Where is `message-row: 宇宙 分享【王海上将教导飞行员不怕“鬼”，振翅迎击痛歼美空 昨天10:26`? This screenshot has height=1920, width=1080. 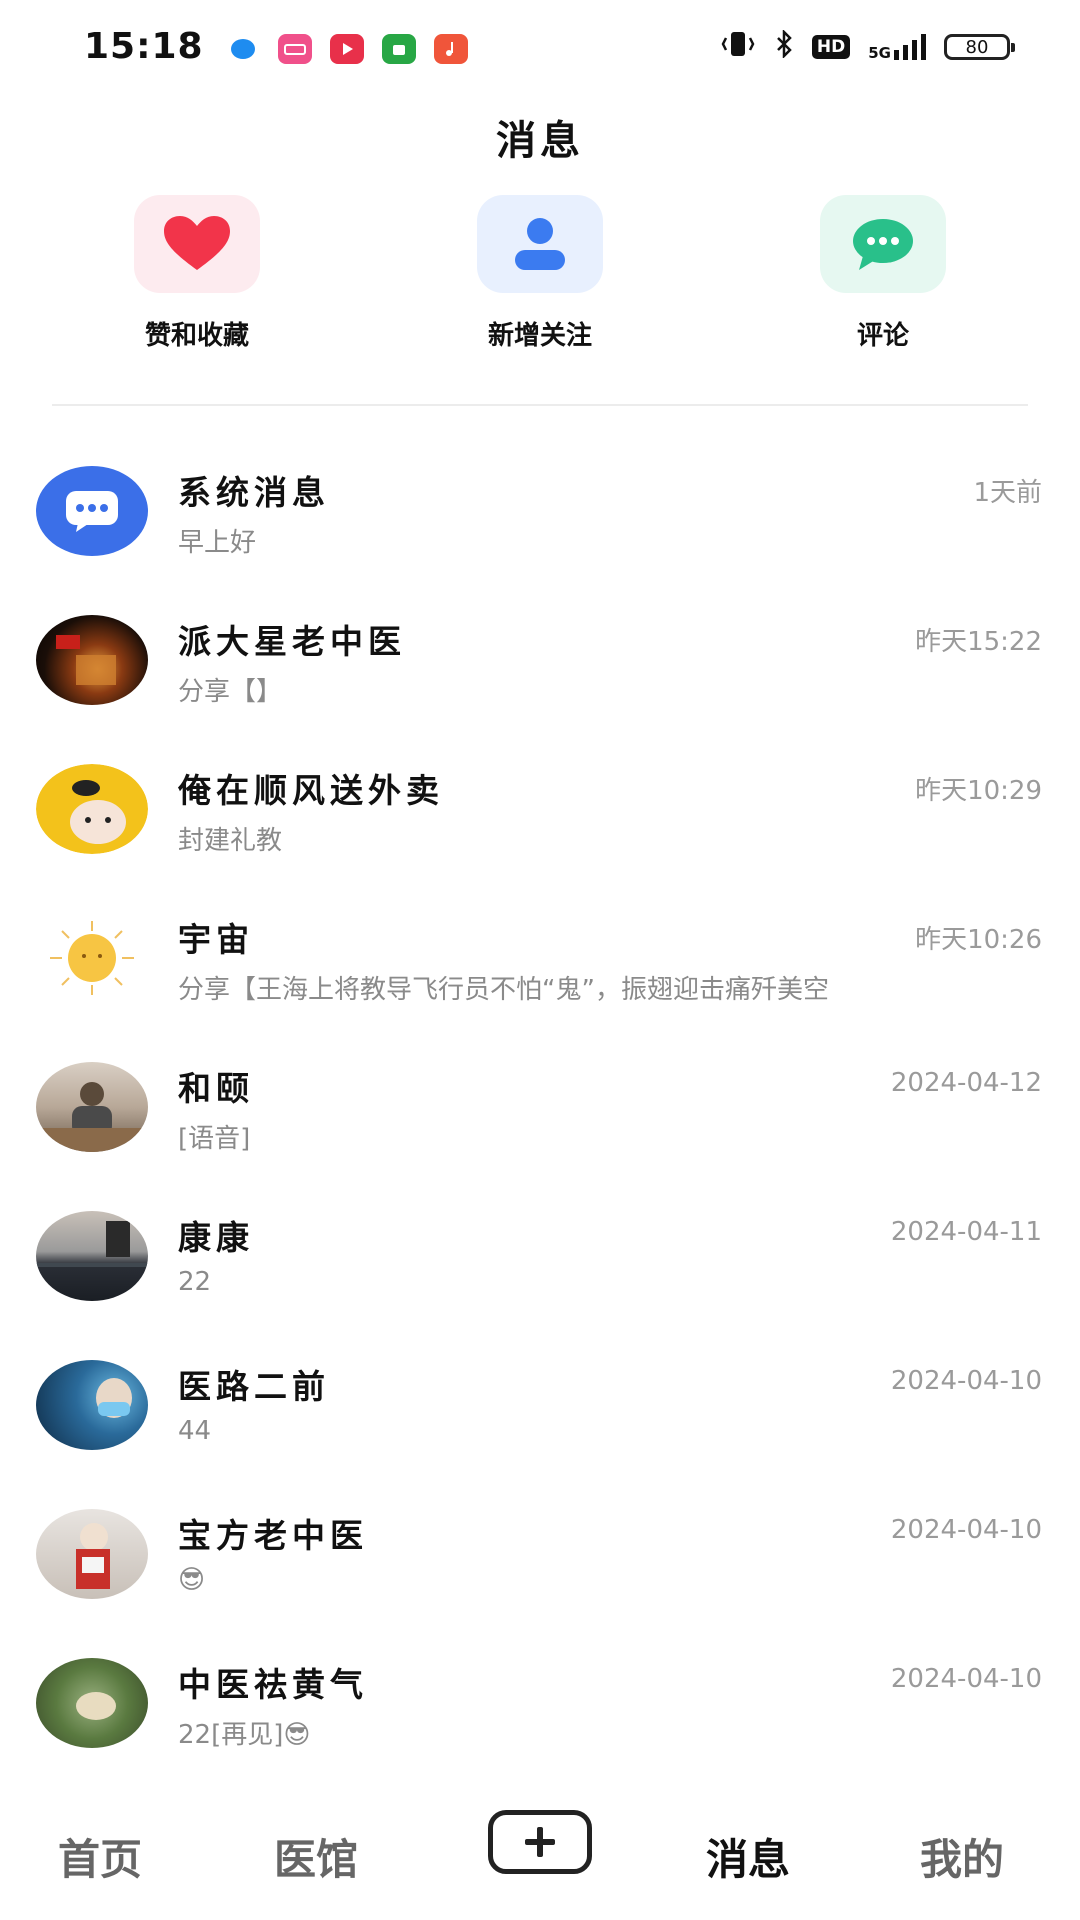 message-row: 宇宙 分享【王海上将教导飞行员不怕“鬼”，振翅迎击痛歼美空 昨天10:26 is located at coordinates (540, 957).